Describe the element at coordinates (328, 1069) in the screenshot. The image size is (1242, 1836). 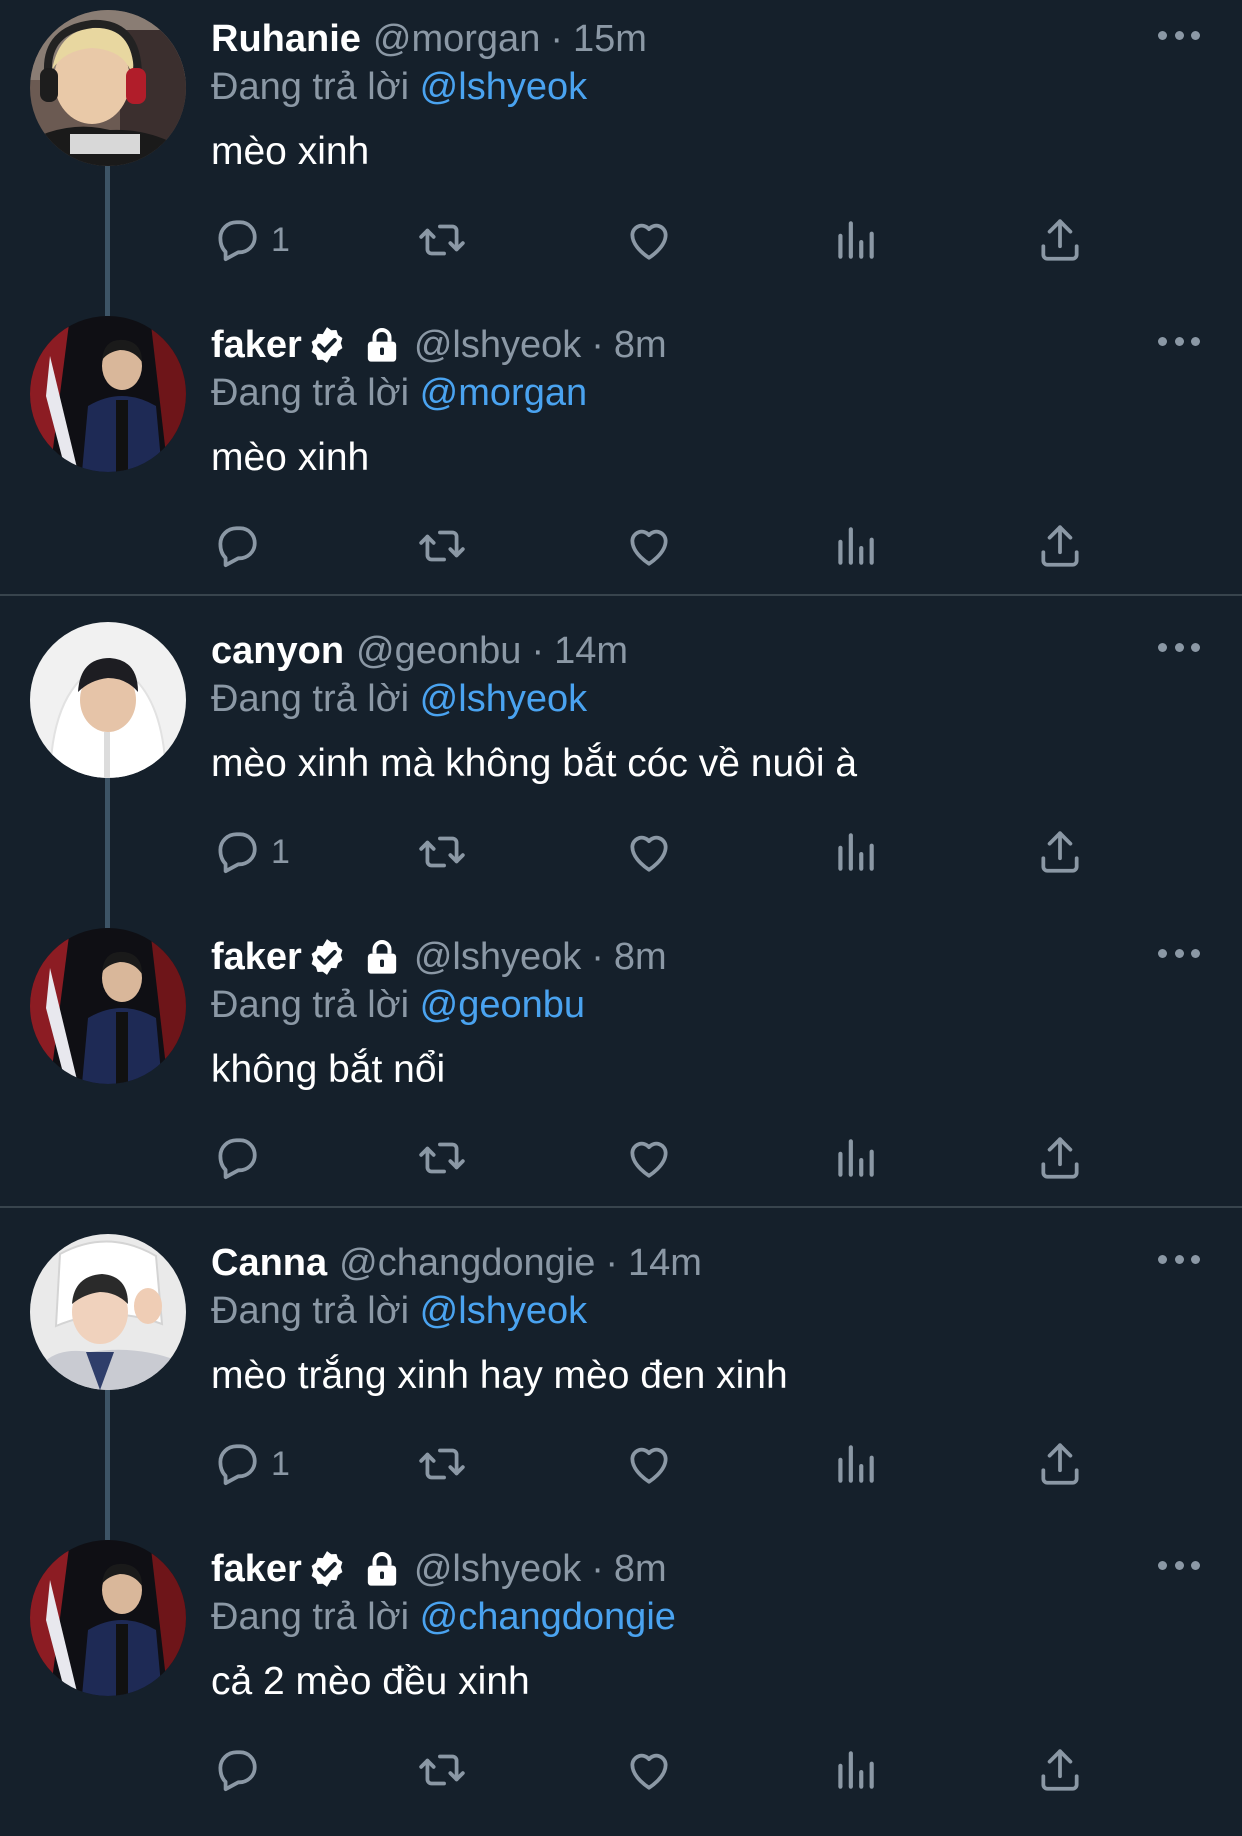
I see `tweet-text: không bắt nổi` at that location.